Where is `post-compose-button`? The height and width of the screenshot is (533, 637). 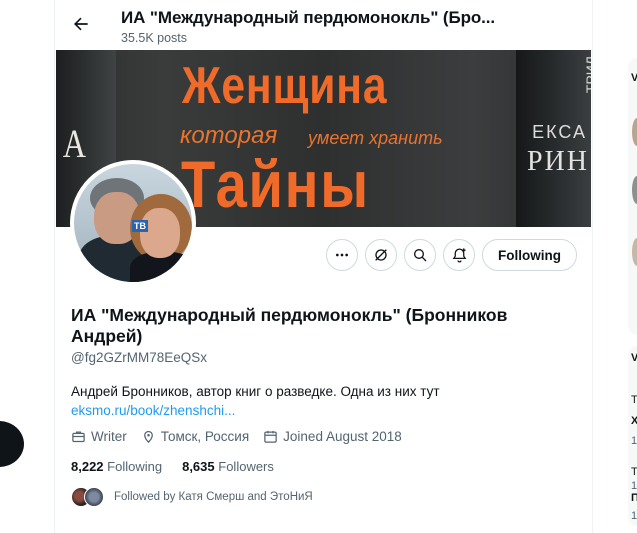 post-compose-button is located at coordinates (12, 444).